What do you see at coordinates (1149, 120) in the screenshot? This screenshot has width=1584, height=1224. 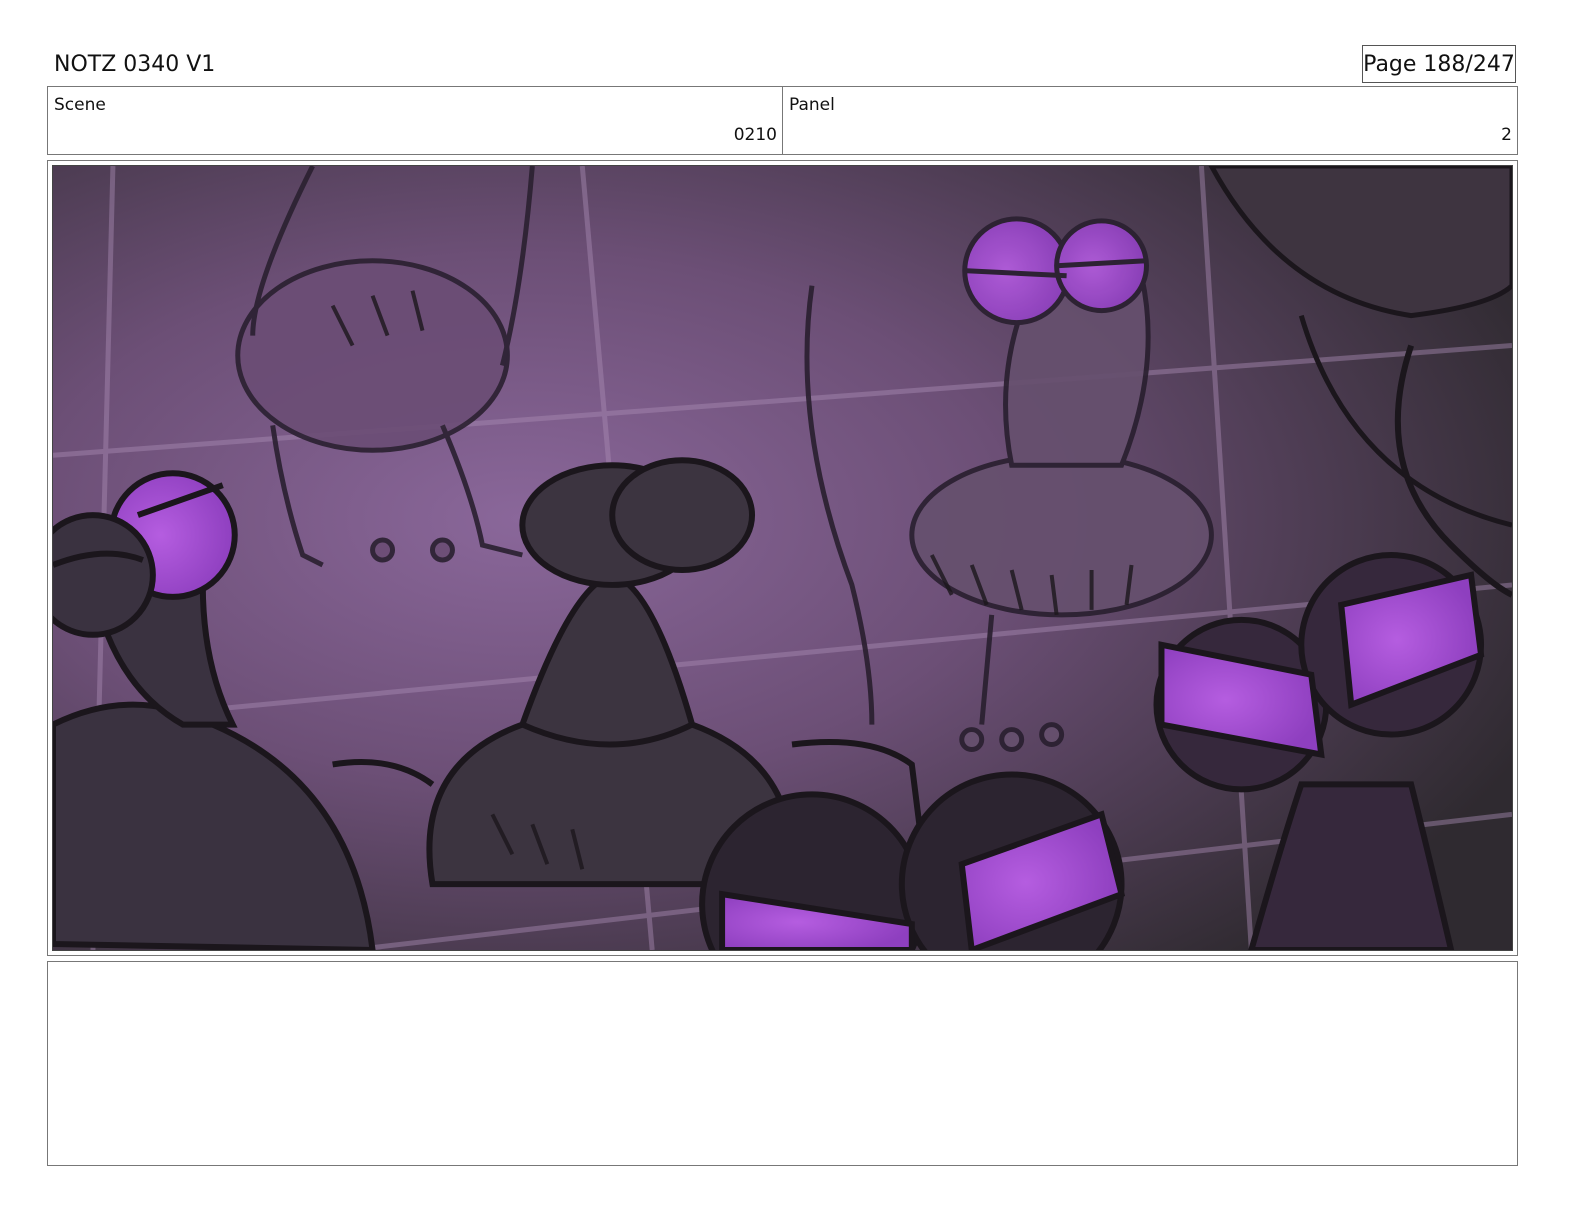 I see `panel-cell: Panel 2` at bounding box center [1149, 120].